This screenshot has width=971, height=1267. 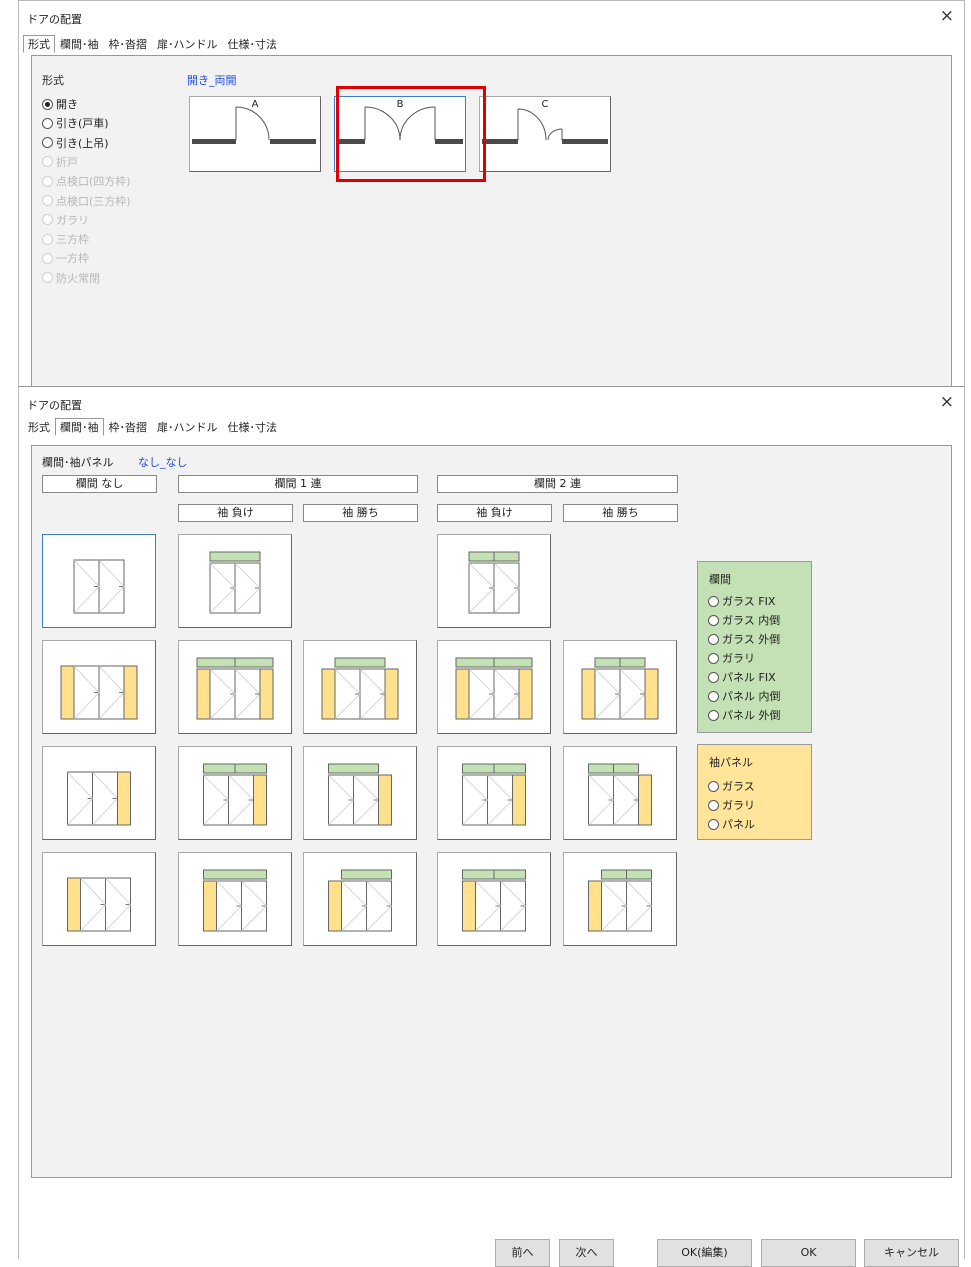 What do you see at coordinates (808, 1253) in the screenshot?
I see `ok-button: OK` at bounding box center [808, 1253].